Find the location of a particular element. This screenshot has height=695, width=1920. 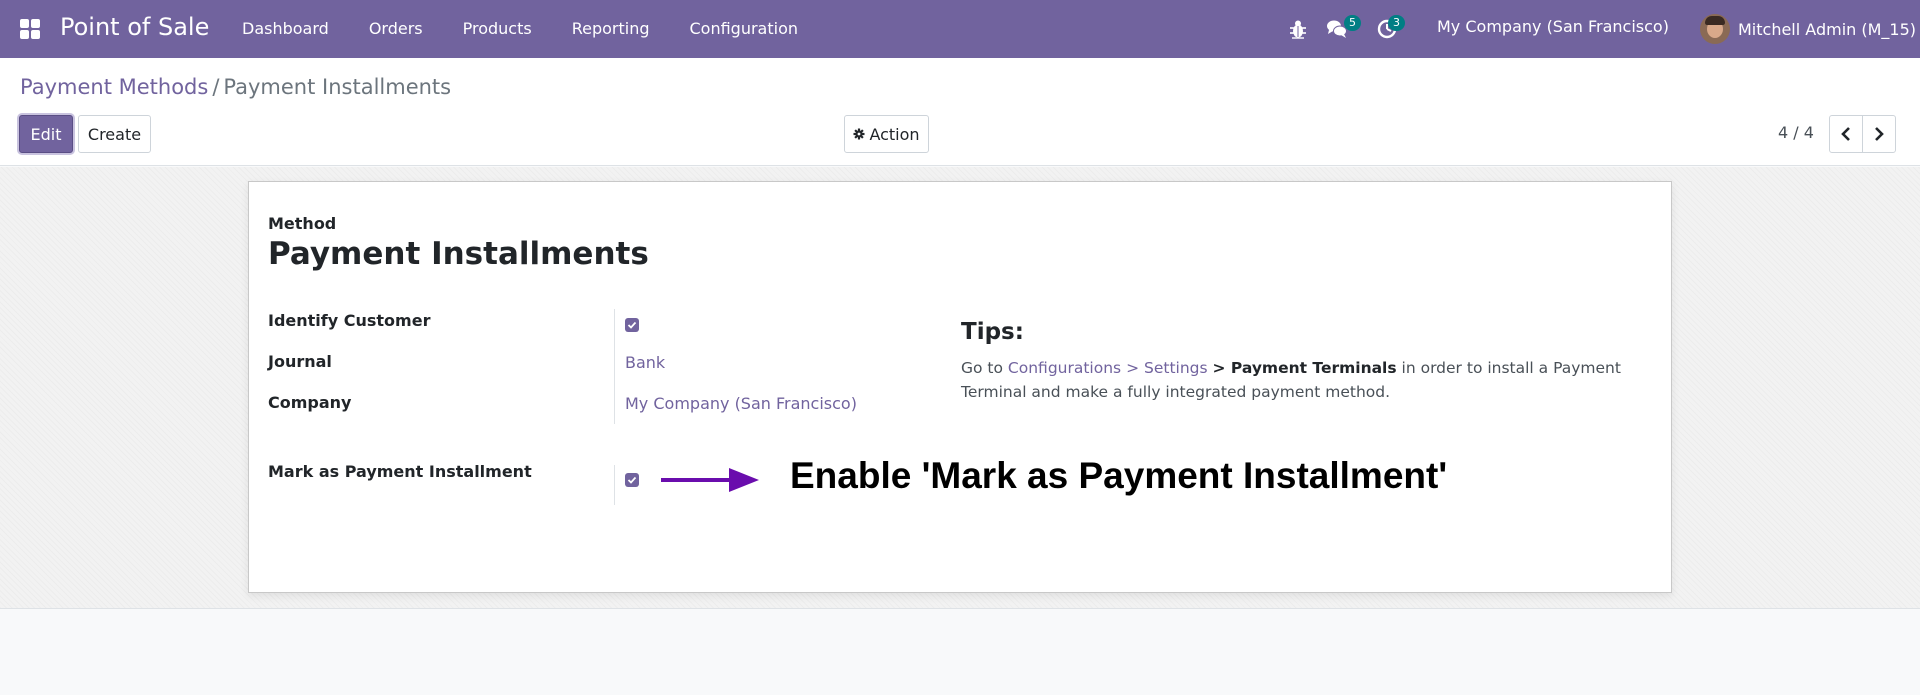

breadcrumb-current: Payment Installments is located at coordinates (337, 87).